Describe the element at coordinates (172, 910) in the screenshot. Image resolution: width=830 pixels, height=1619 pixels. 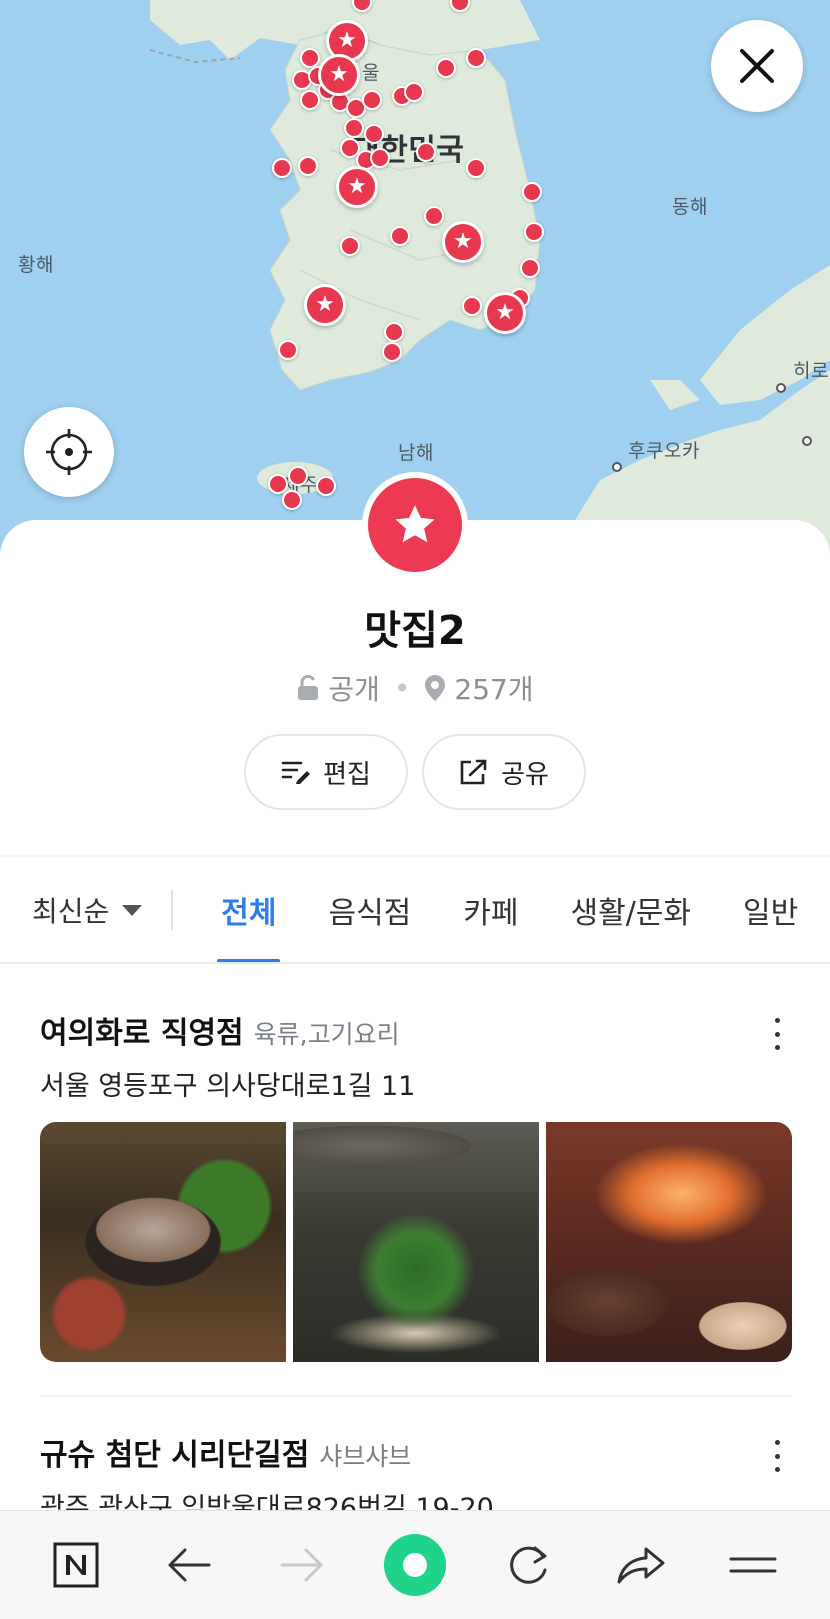
I see `tab-separator` at that location.